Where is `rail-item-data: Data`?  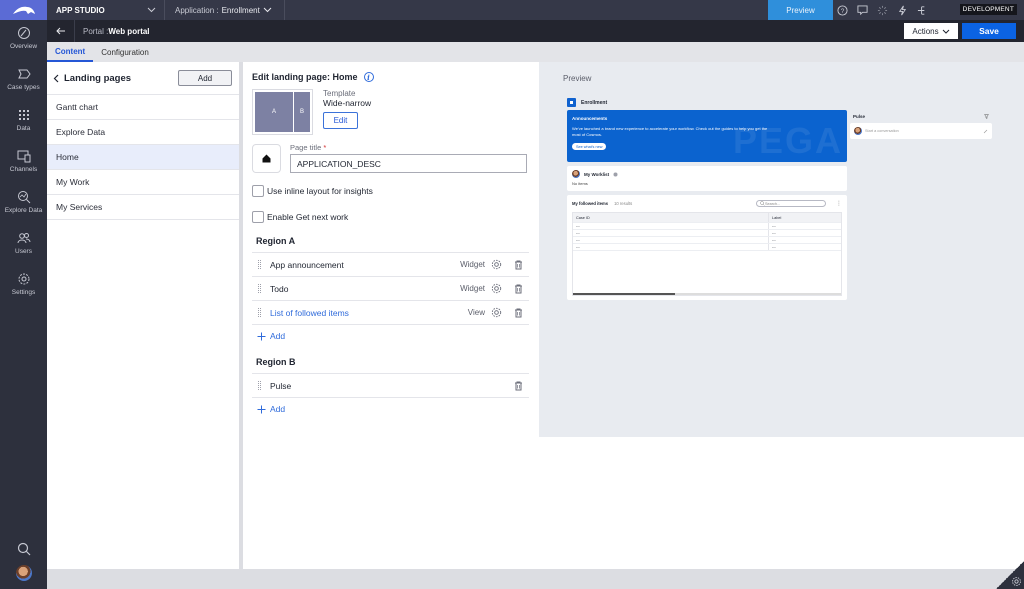 rail-item-data: Data is located at coordinates (23, 122).